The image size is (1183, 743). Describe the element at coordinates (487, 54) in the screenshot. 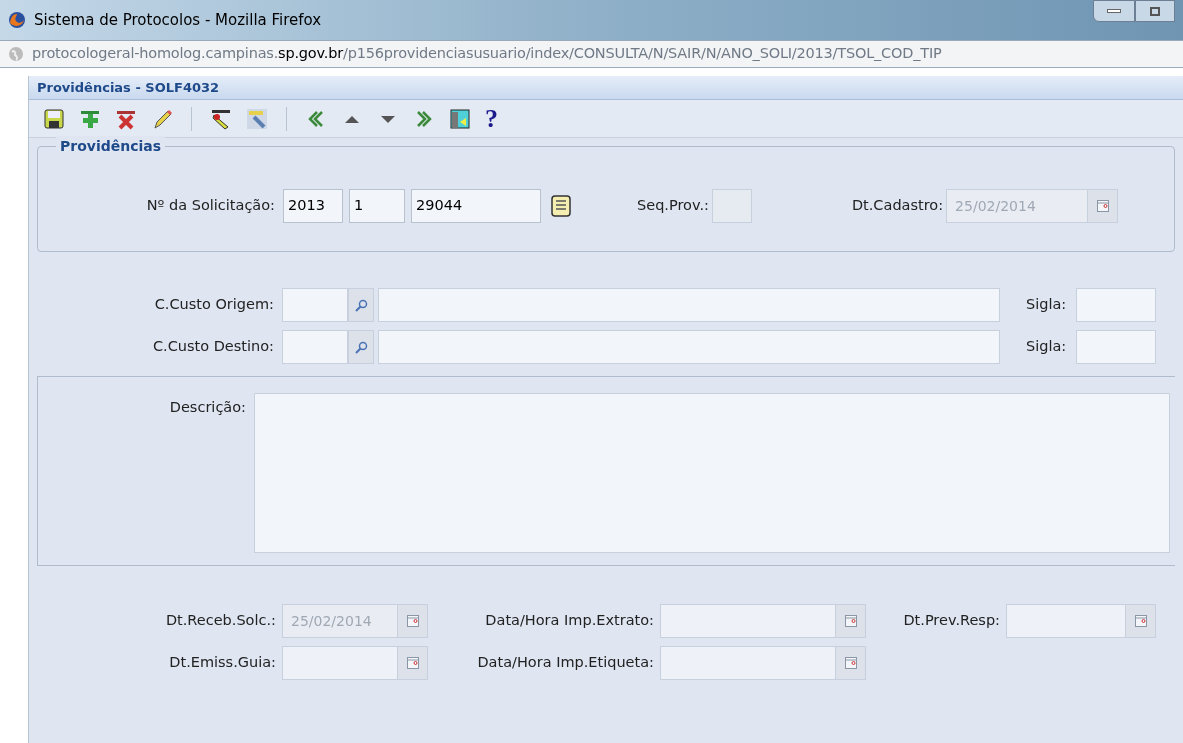

I see `url-text: protocologeral-homolog.campinas.sp.gov.br/p156providenciasusuario/index/CONSULTA/N/SAIR/N/ANO_SOLI/2013/TSOL_COD_TIP` at that location.